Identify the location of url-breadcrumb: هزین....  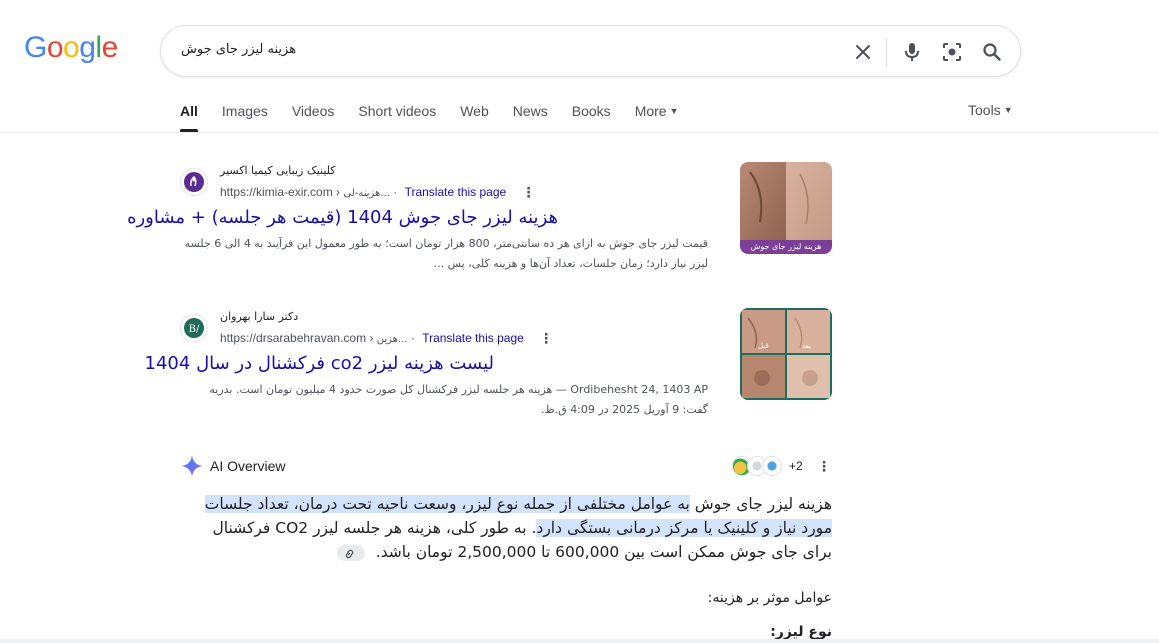
(392, 339).